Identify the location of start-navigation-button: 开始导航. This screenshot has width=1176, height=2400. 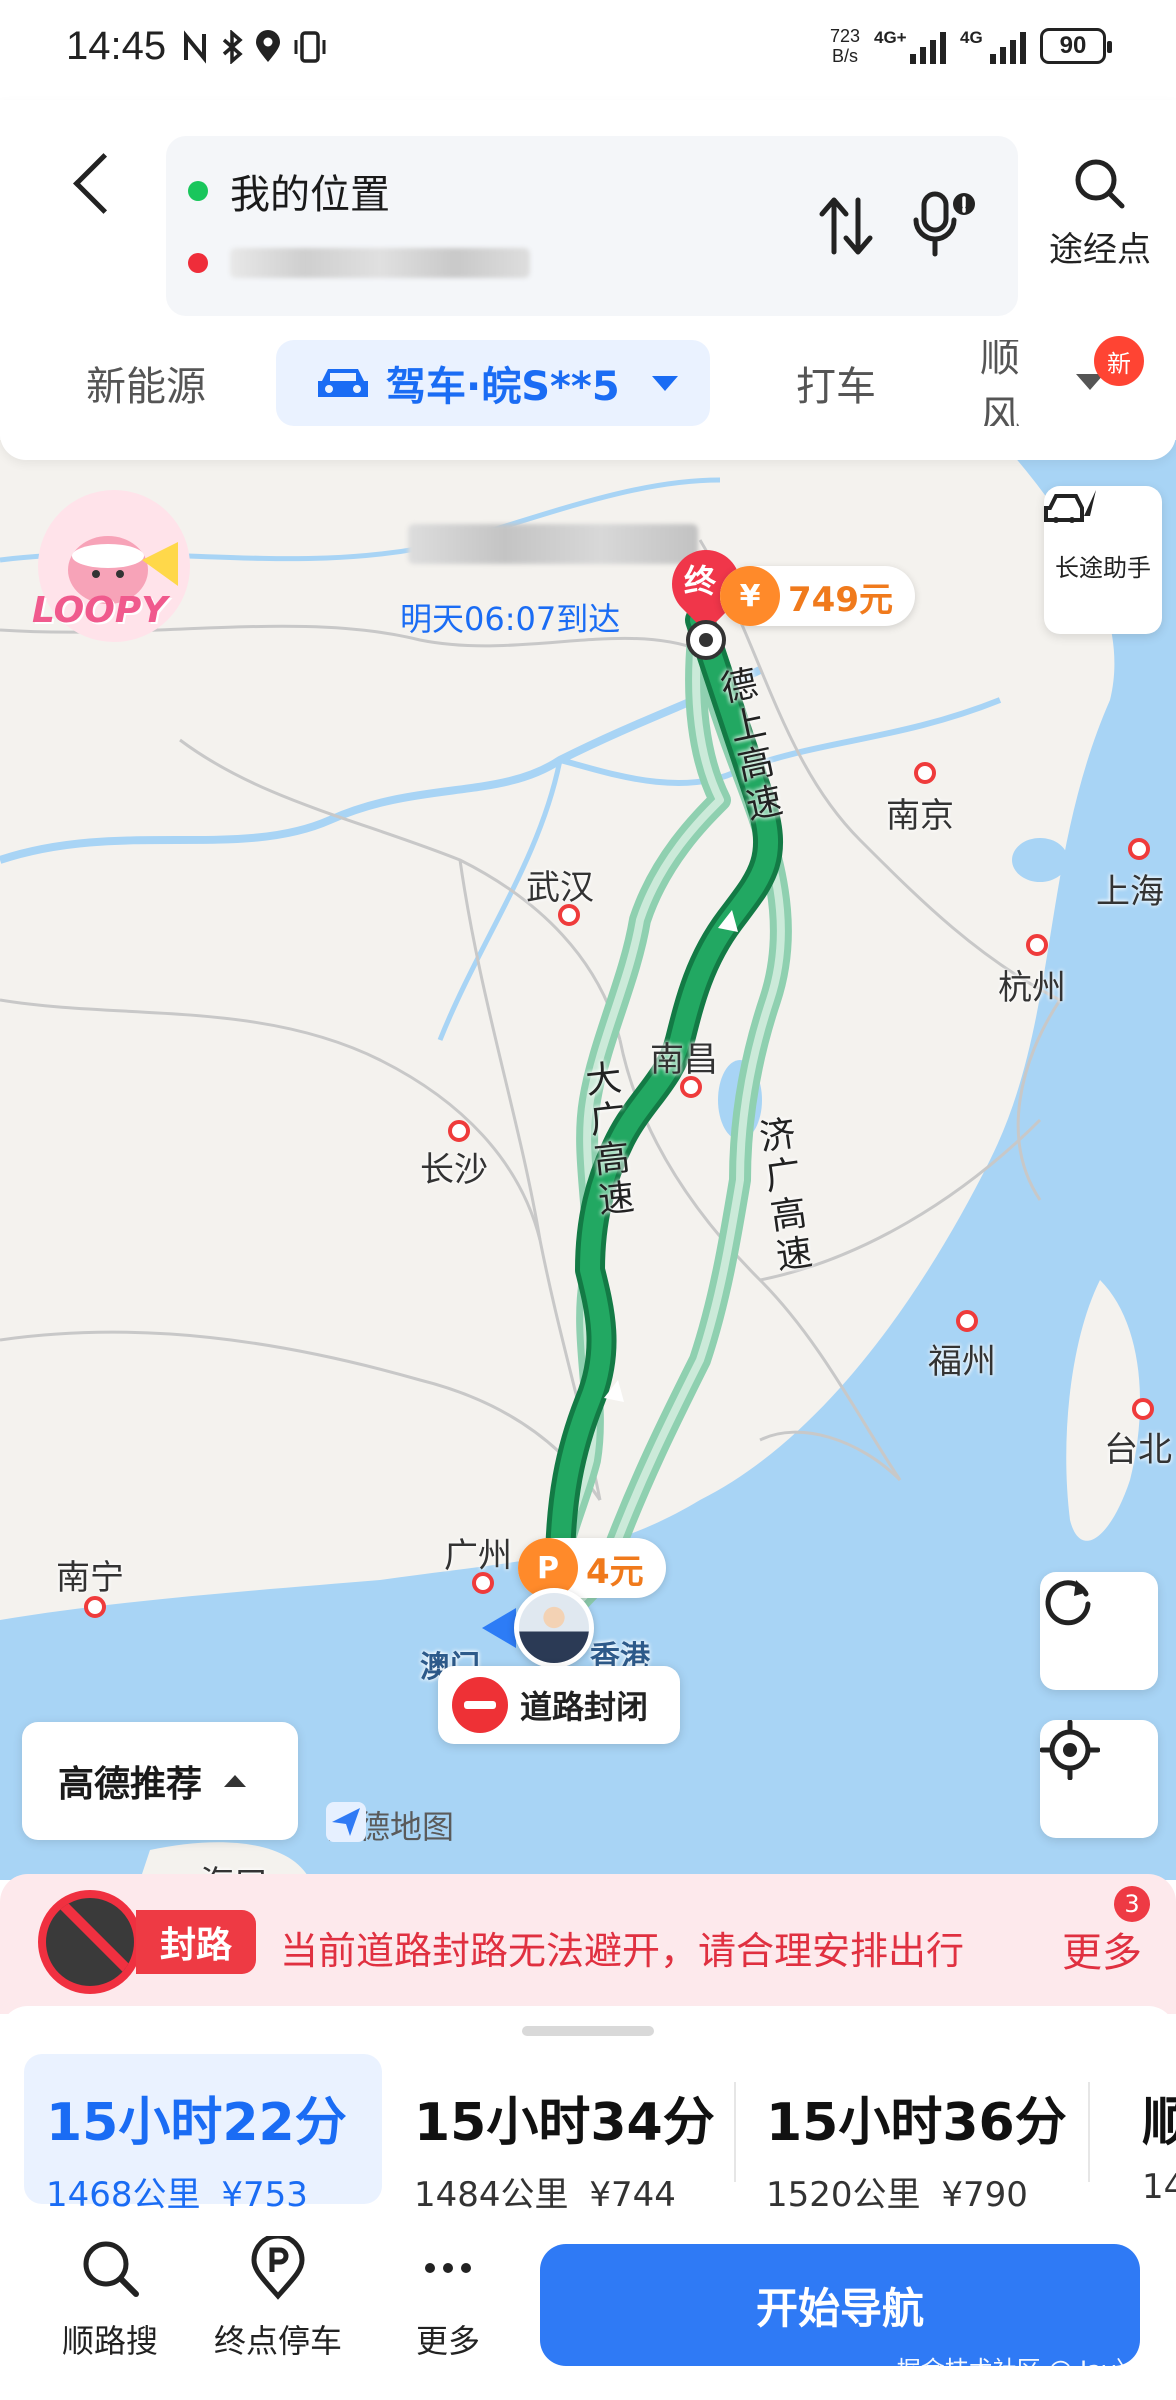
(840, 2305).